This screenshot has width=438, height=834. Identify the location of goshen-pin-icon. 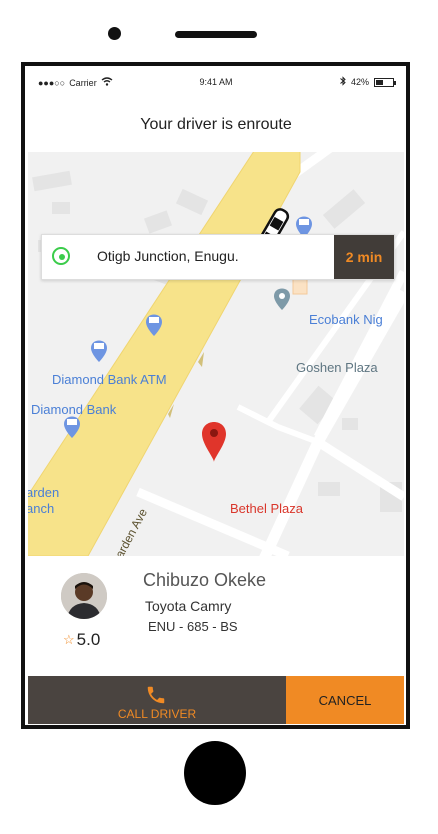
(282, 299).